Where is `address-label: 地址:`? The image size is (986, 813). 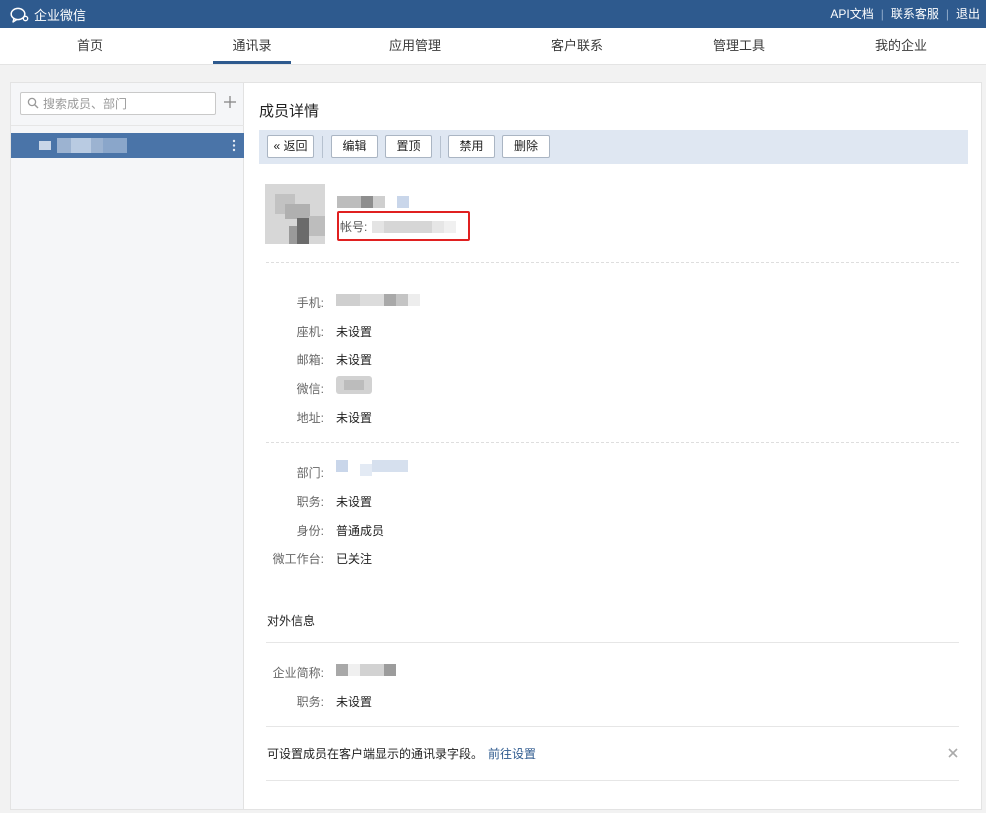
address-label: 地址: is located at coordinates (310, 418).